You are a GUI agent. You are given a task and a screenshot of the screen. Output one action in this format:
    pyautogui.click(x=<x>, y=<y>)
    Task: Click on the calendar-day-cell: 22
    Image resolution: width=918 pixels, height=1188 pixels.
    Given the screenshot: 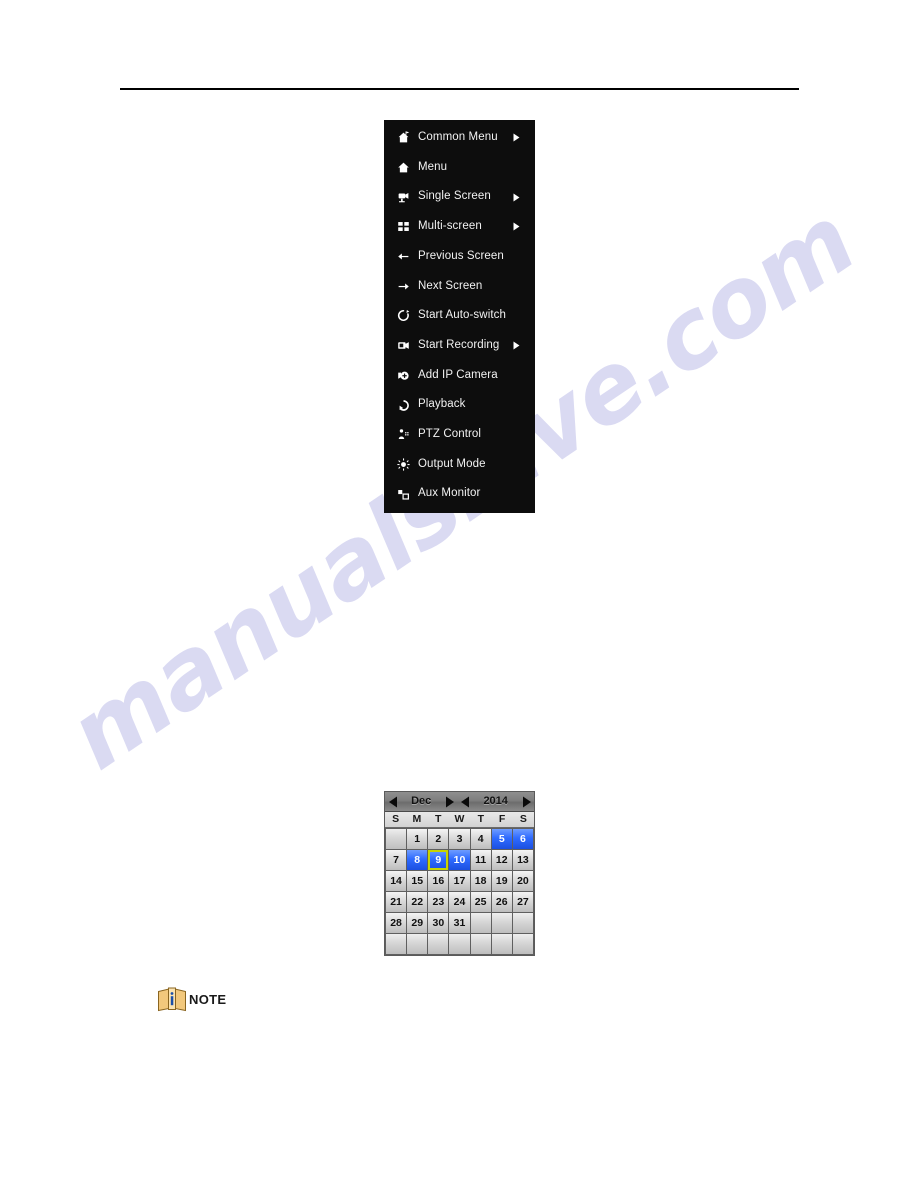 What is the action you would take?
    pyautogui.click(x=417, y=902)
    